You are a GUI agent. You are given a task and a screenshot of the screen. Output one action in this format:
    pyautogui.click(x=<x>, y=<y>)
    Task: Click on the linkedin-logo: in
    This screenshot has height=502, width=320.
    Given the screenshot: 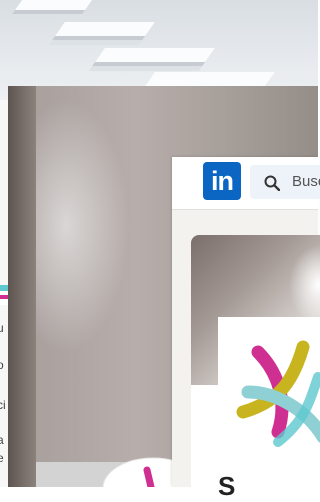 What is the action you would take?
    pyautogui.click(x=222, y=181)
    